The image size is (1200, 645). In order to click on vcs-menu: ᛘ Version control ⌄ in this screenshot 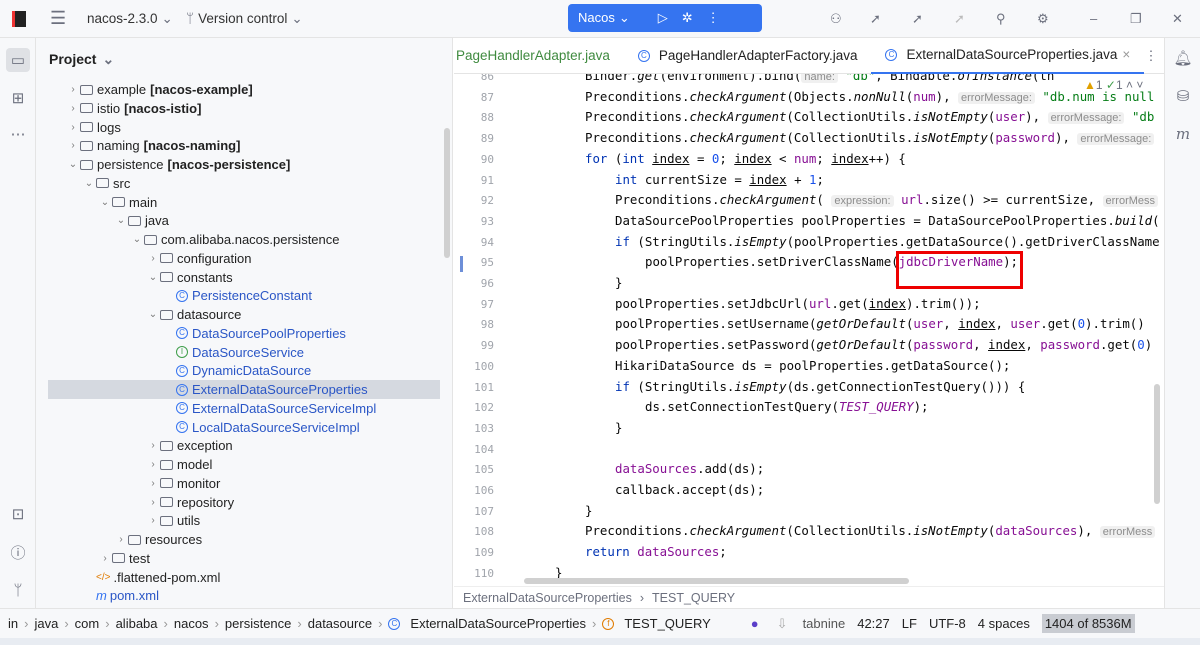, I will do `click(244, 19)`.